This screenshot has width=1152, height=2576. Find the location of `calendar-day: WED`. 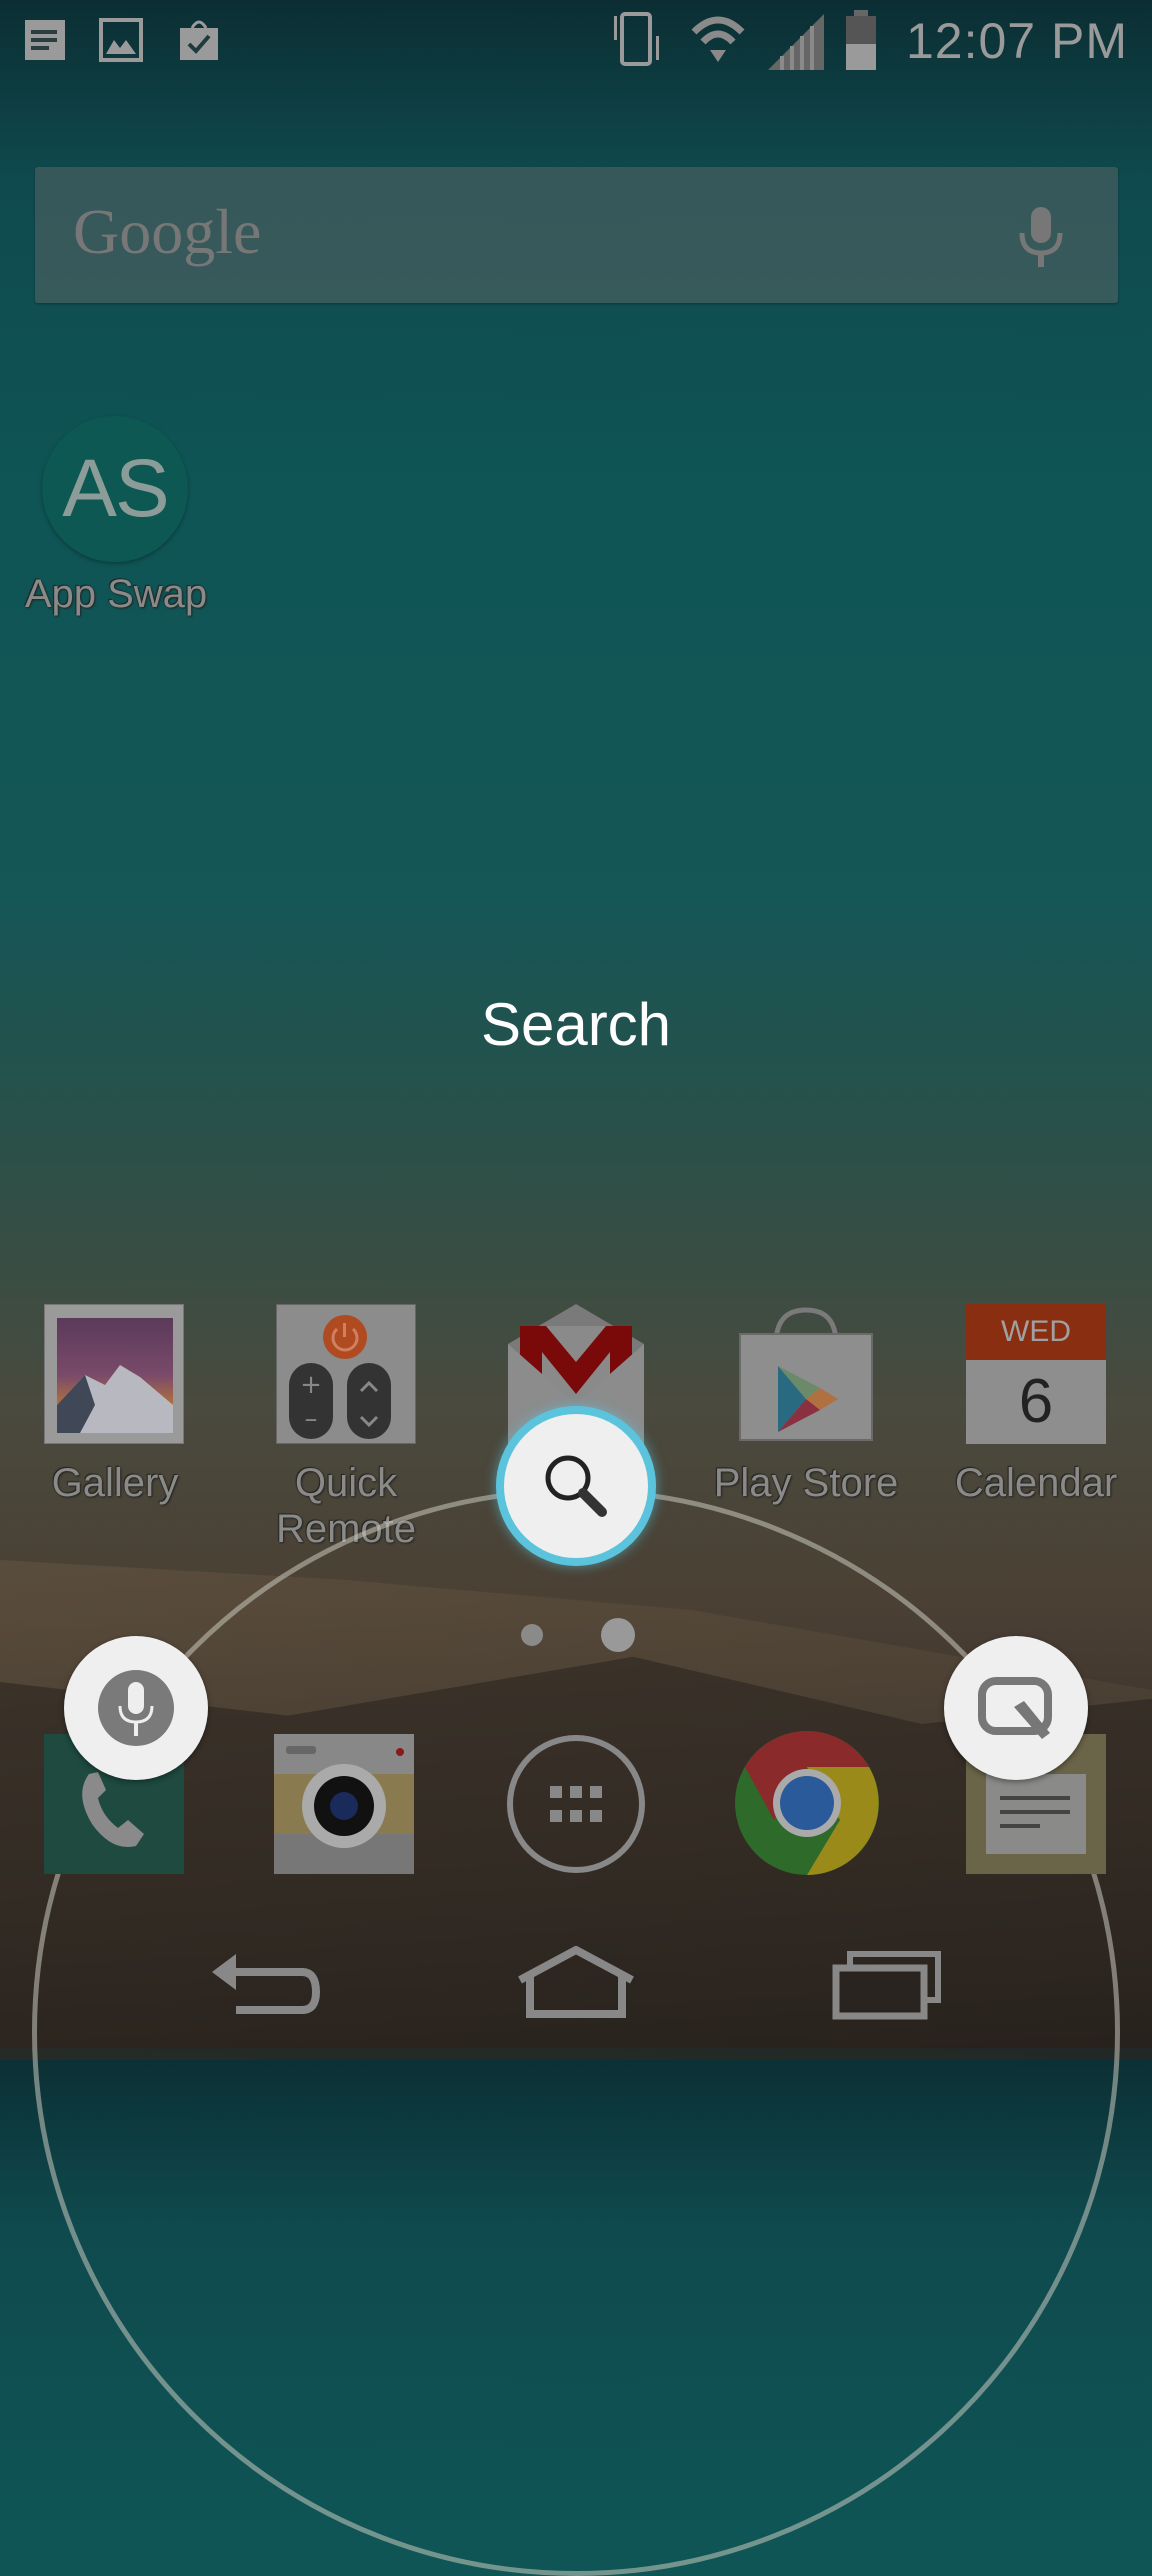

calendar-day: WED is located at coordinates (1036, 1332).